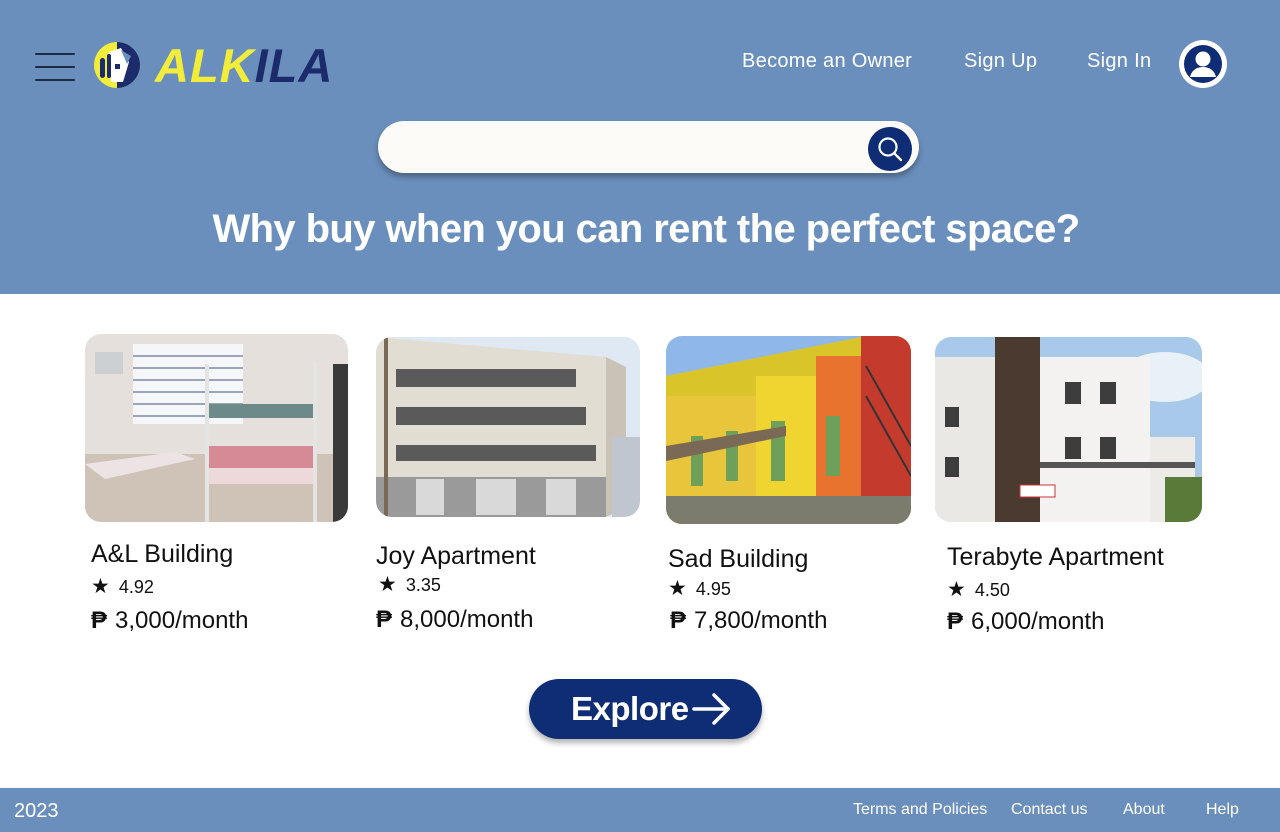 This screenshot has width=1280, height=832. I want to click on listing-price-value: 7,800/month, so click(761, 620).